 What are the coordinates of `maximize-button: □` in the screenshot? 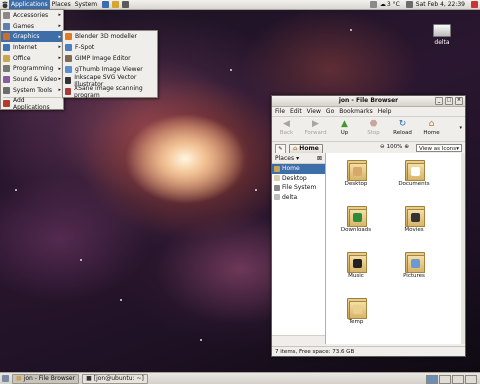 It's located at (449, 101).